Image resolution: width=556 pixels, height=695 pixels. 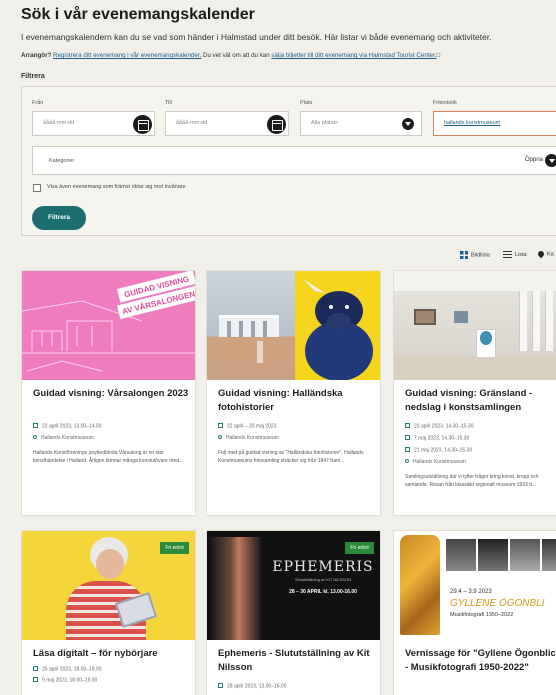 I want to click on view-map-toggle: Ka, so click(x=545, y=254).